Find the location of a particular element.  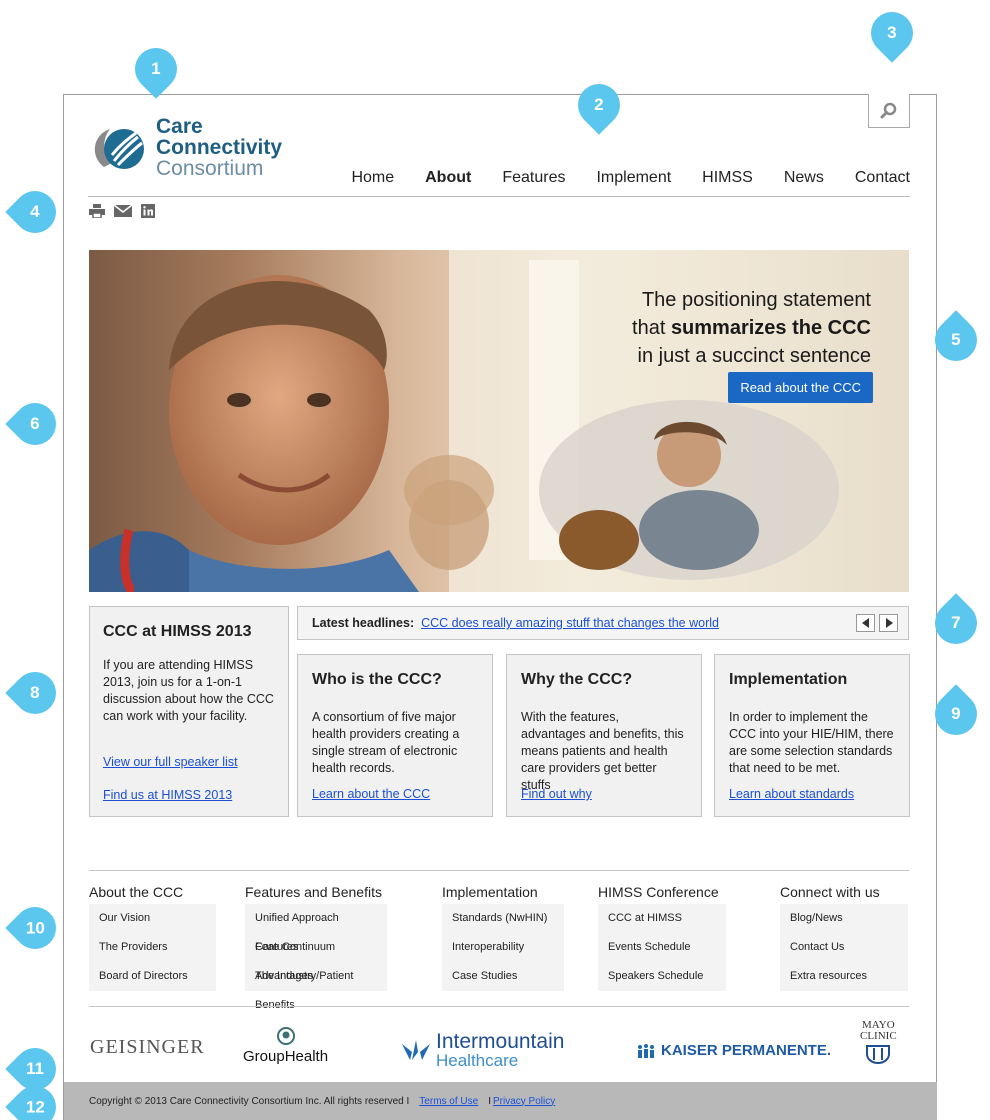

footer-link: Standards (NwHIN) is located at coordinates (503, 918).